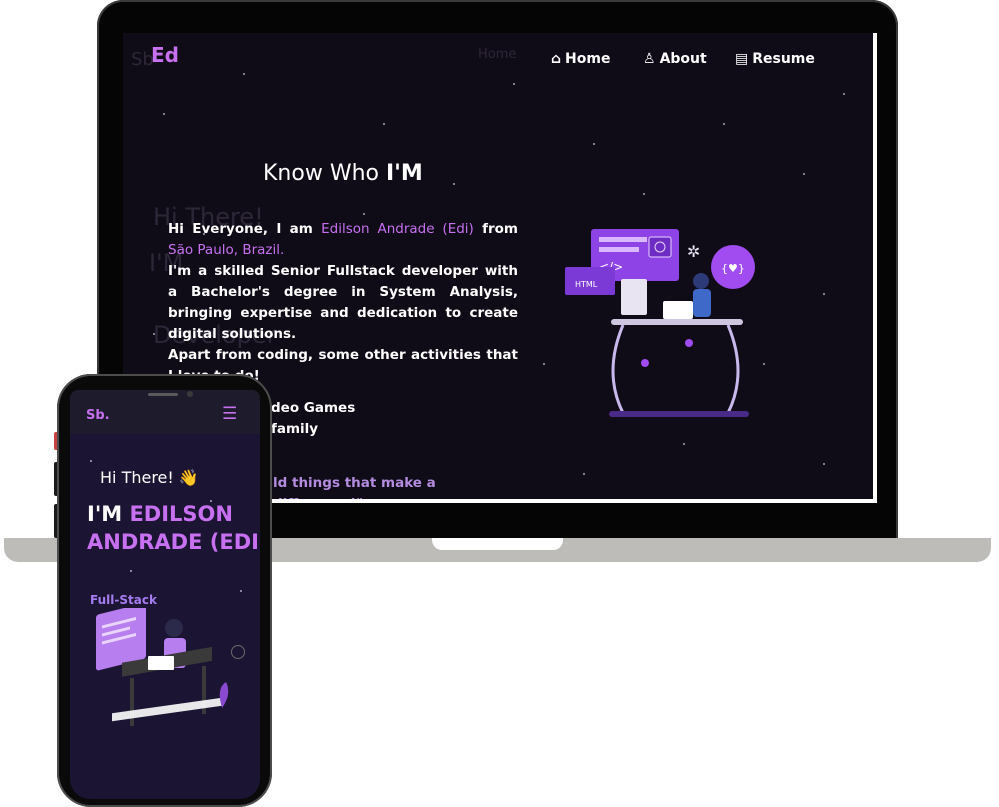  I want to click on nav-resume-label: Resume, so click(783, 59).